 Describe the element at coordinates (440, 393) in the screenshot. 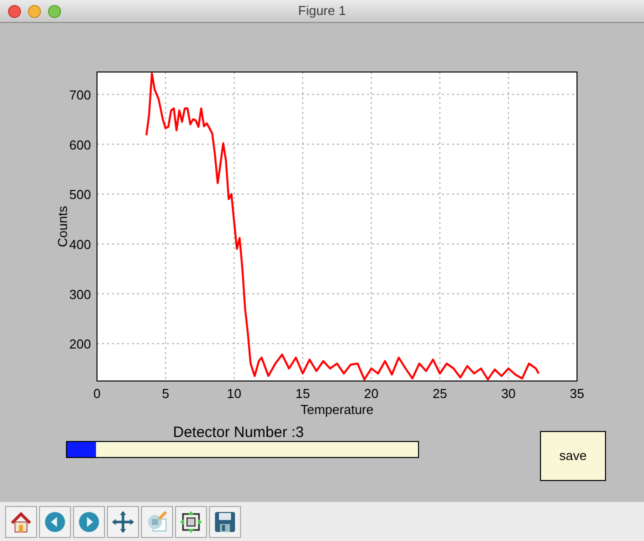

I see `x-tick-label: 25` at that location.